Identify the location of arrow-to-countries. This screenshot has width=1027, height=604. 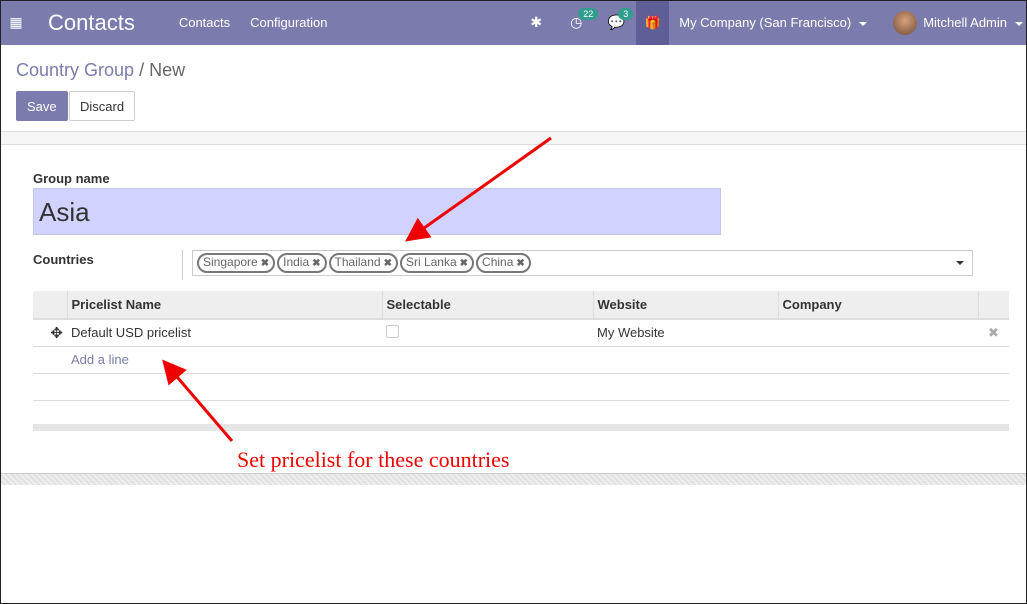
(478, 189).